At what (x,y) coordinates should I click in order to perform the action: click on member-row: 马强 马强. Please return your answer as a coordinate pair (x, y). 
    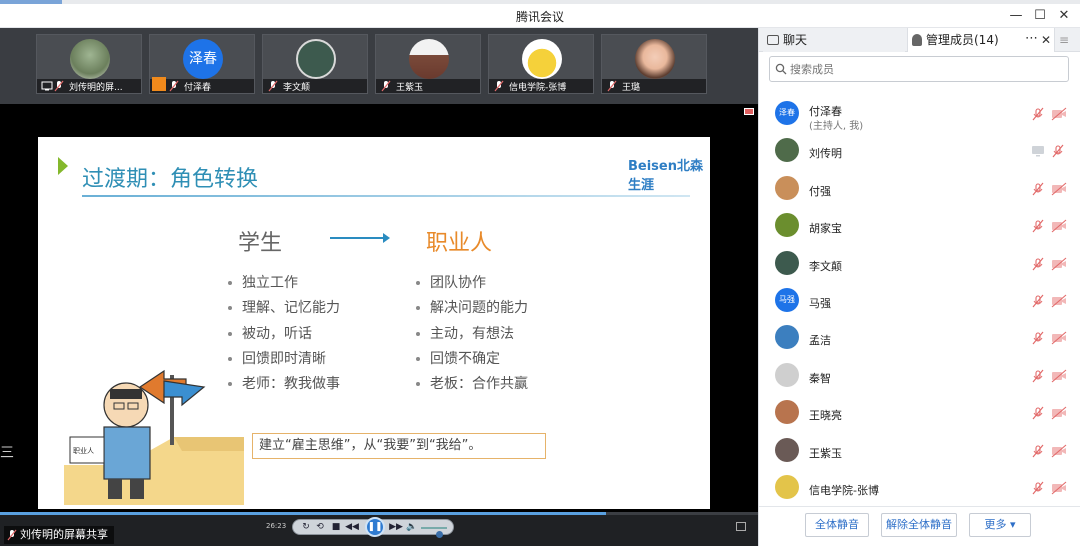
    Looking at the image, I should click on (919, 301).